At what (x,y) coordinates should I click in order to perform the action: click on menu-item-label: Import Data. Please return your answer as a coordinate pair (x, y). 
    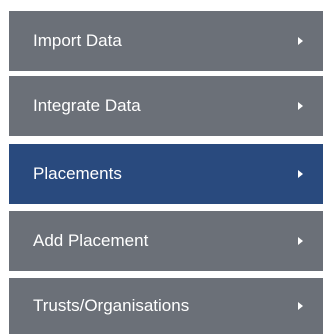
    Looking at the image, I should click on (77, 40).